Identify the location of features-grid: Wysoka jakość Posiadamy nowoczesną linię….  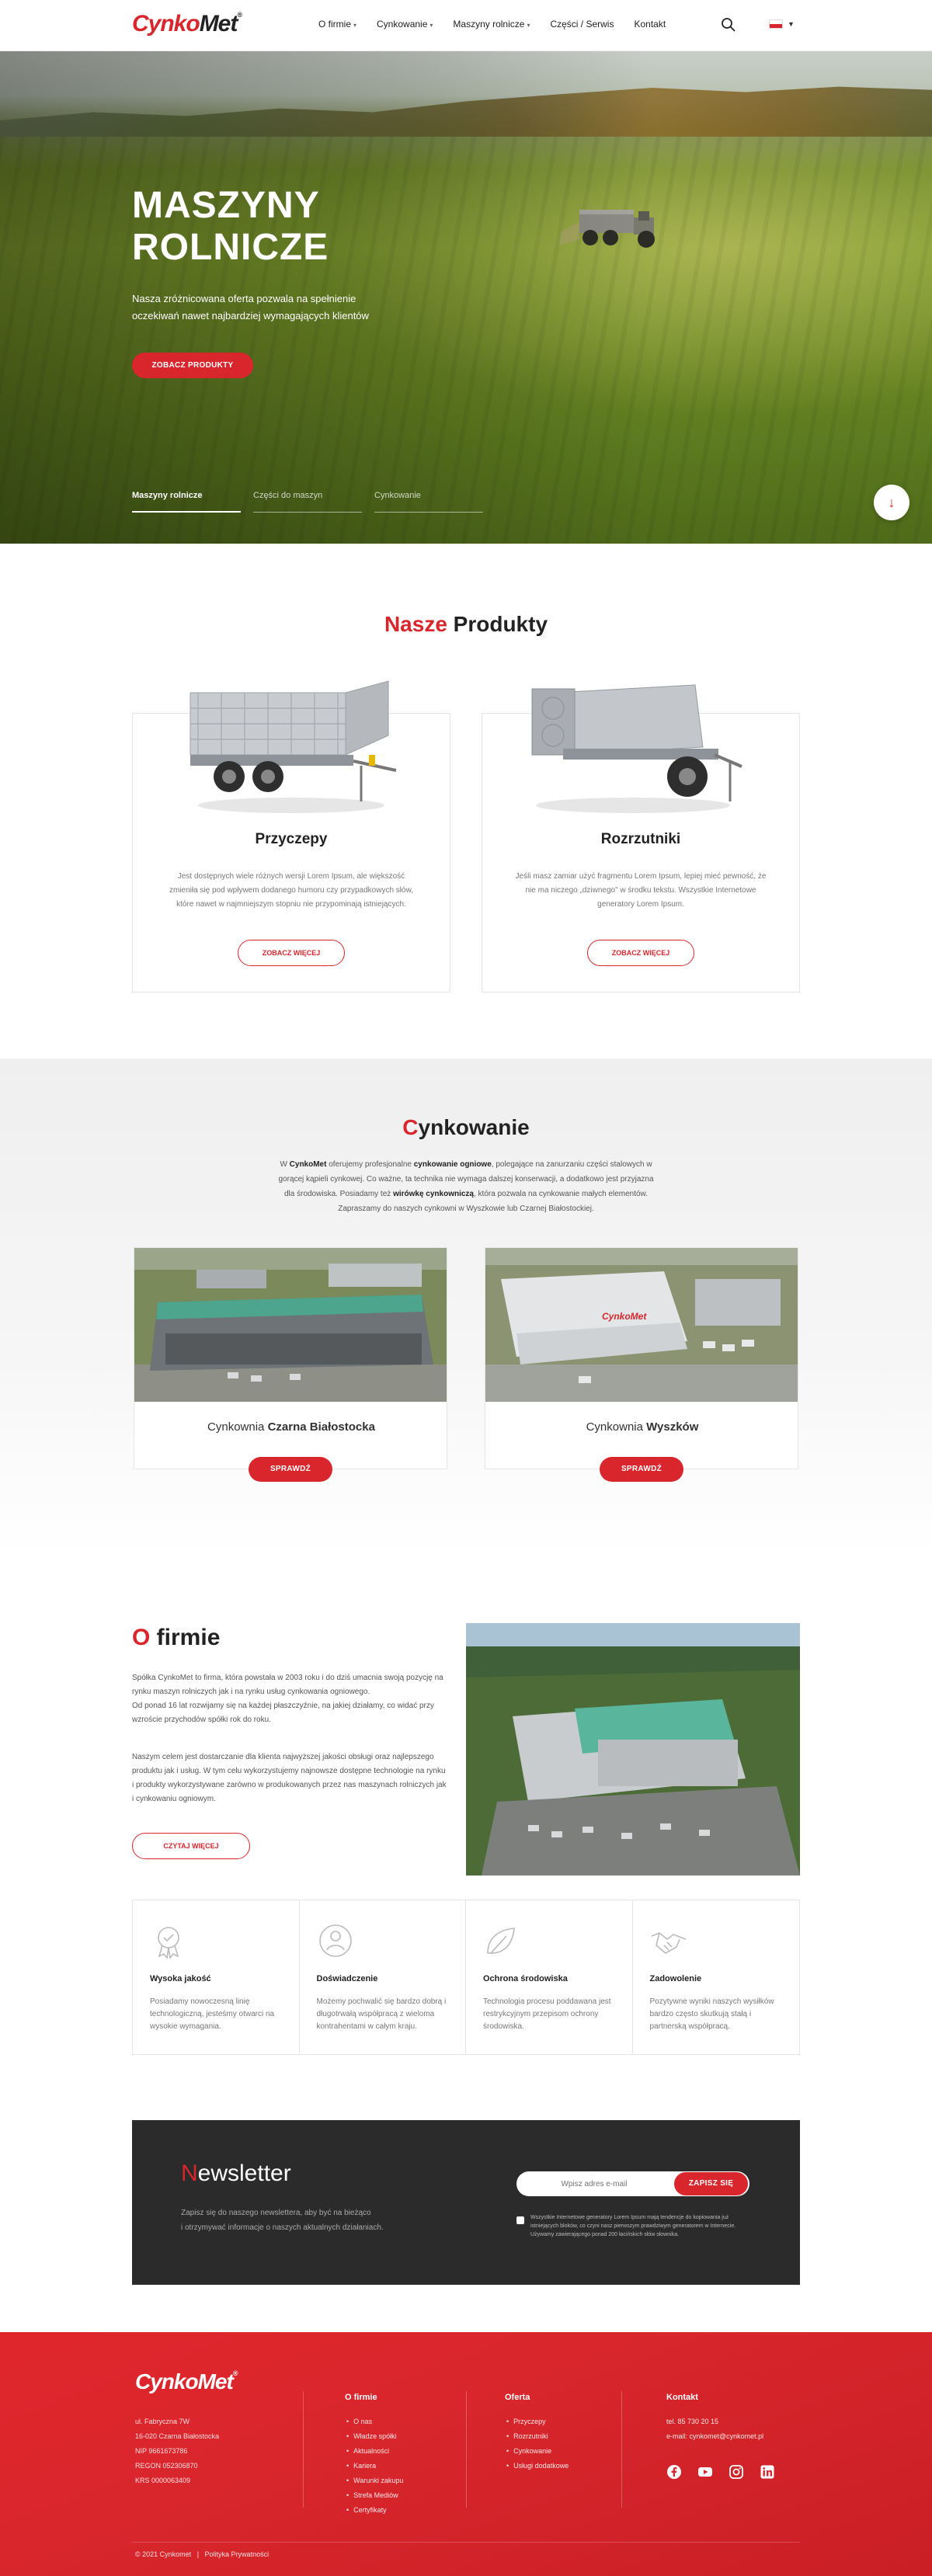
(466, 1977).